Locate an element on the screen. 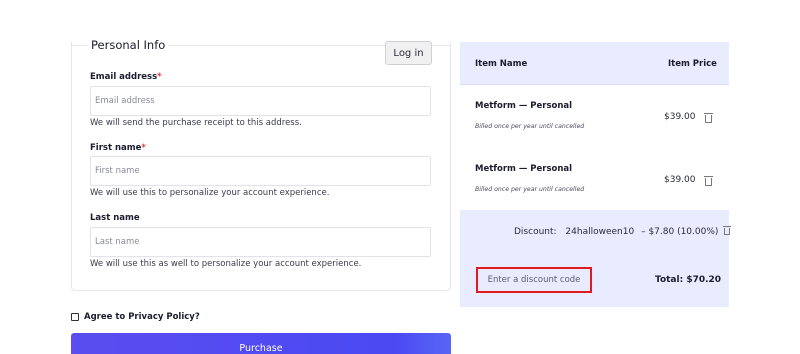 Image resolution: width=800 pixels, height=354 pixels. personal-info-title: Personal Info is located at coordinates (128, 45).